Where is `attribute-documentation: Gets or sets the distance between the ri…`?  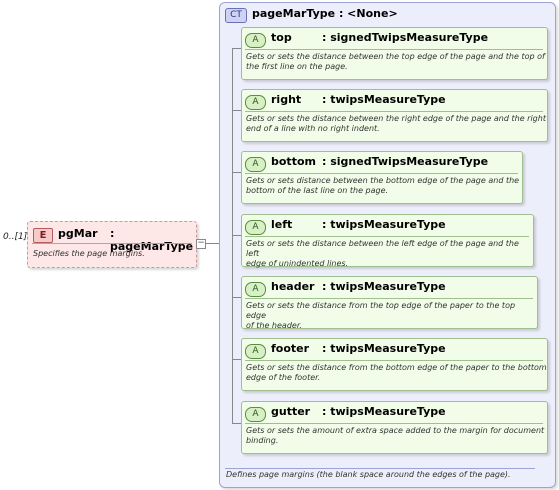 attribute-documentation: Gets or sets the distance between the ri… is located at coordinates (396, 123).